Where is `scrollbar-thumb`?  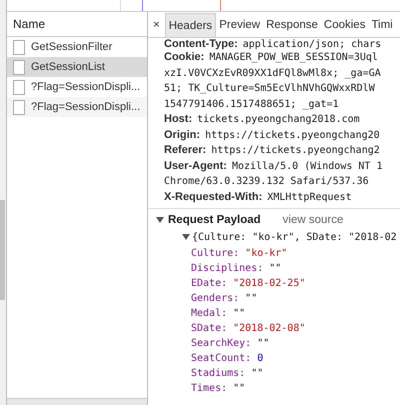 scrollbar-thumb is located at coordinates (2, 250).